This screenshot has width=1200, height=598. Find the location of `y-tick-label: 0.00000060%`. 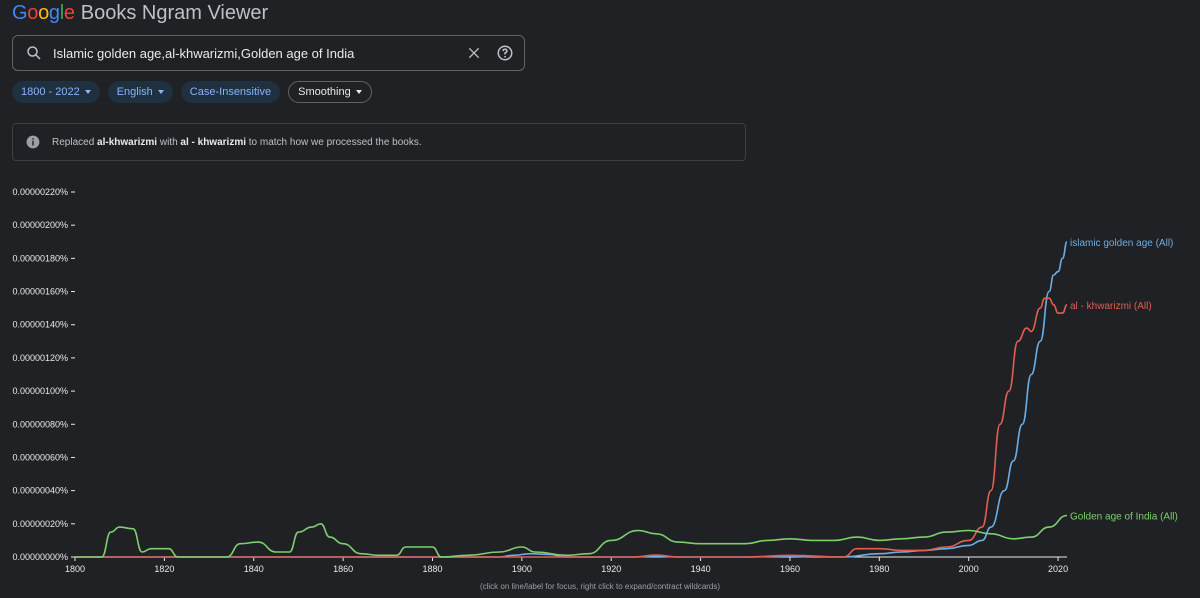

y-tick-label: 0.00000060% is located at coordinates (40, 457).